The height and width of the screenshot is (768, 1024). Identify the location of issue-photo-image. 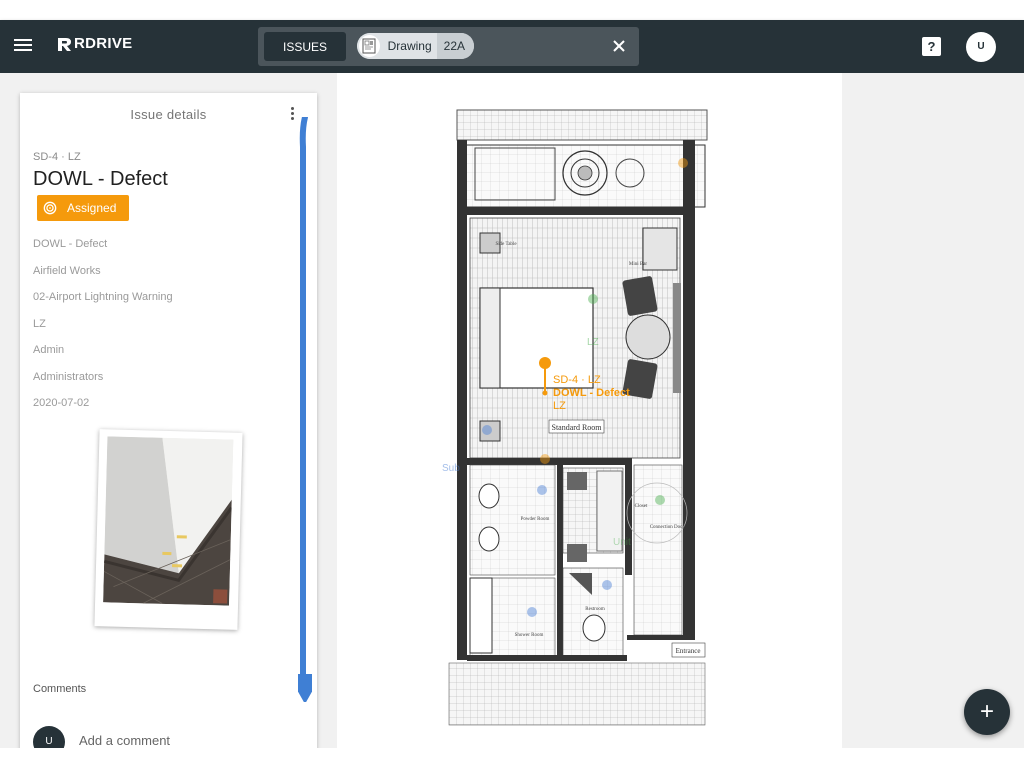
(168, 521).